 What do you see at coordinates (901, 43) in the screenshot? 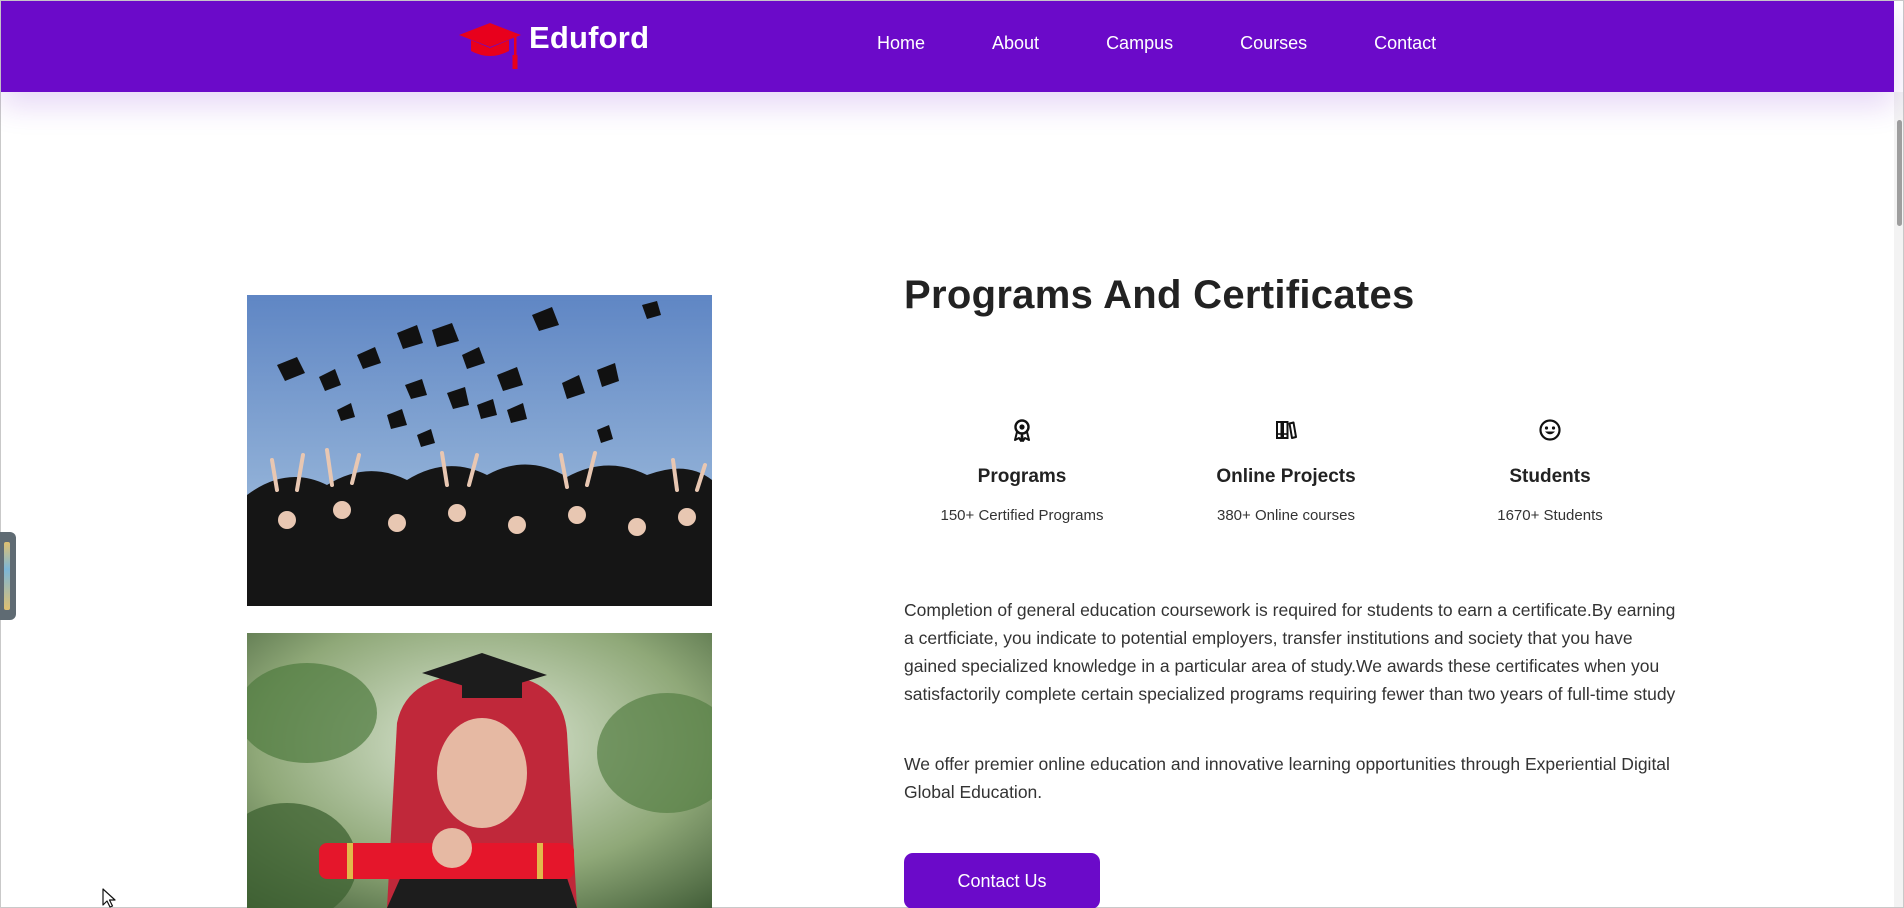
I see `nav-link-home: Home` at bounding box center [901, 43].